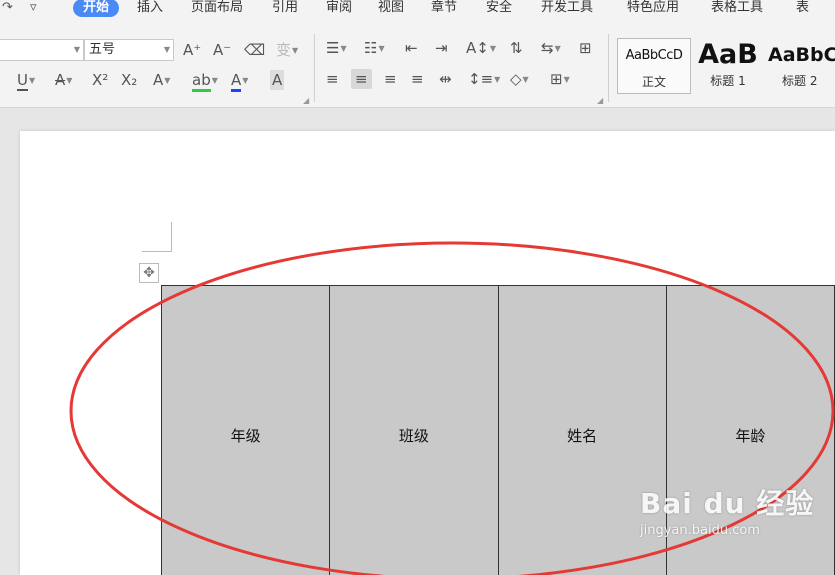 This screenshot has width=835, height=575. Describe the element at coordinates (499, 8) in the screenshot. I see `menu-tab-security: 安全` at that location.